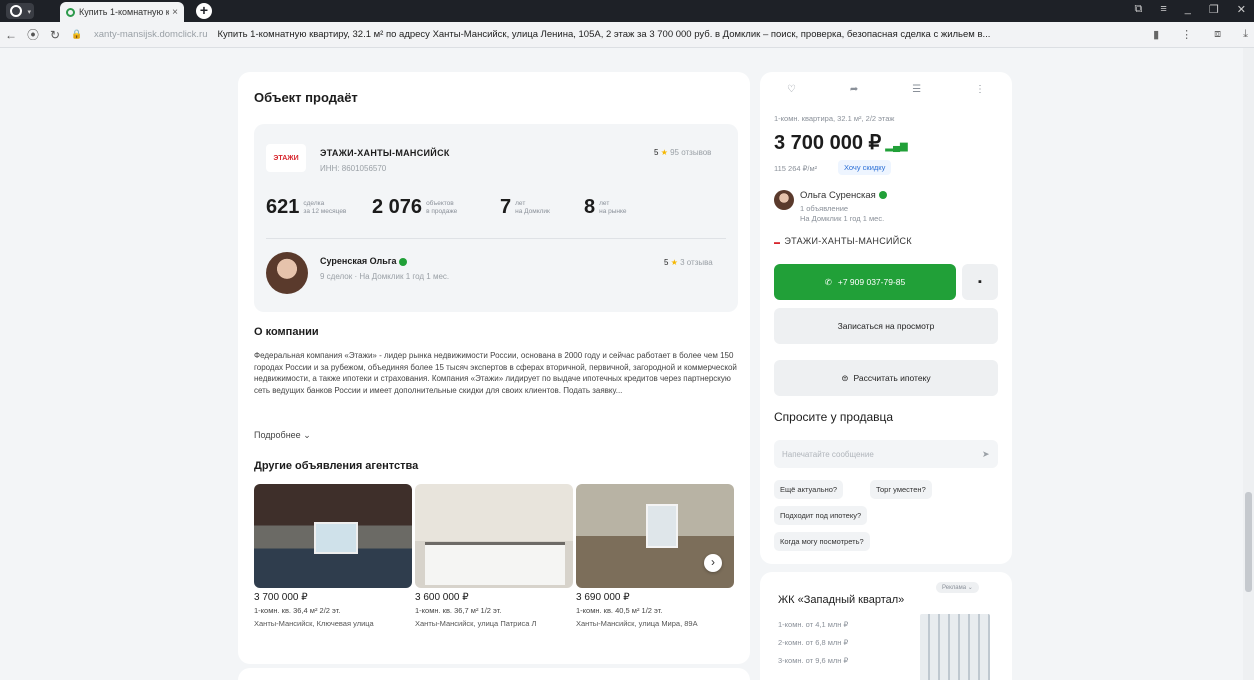 The image size is (1254, 680). Describe the element at coordinates (656, 152) in the screenshot. I see `agency-rating-value: 5` at that location.